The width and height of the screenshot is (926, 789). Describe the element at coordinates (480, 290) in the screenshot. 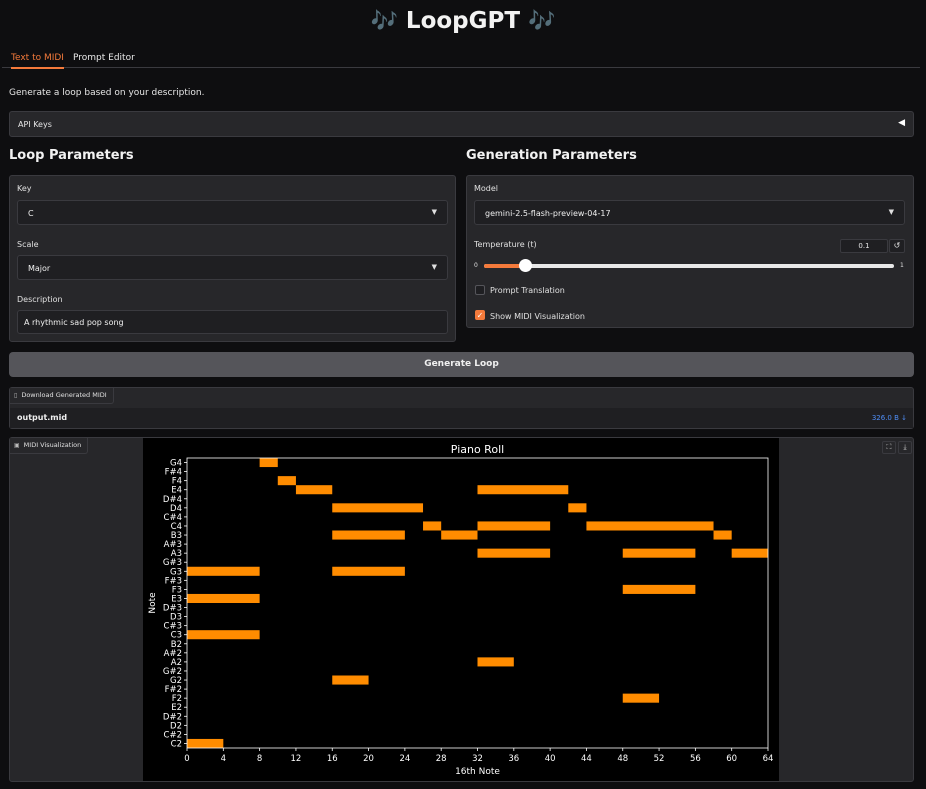

I see `prompt-translation-checkbox` at that location.